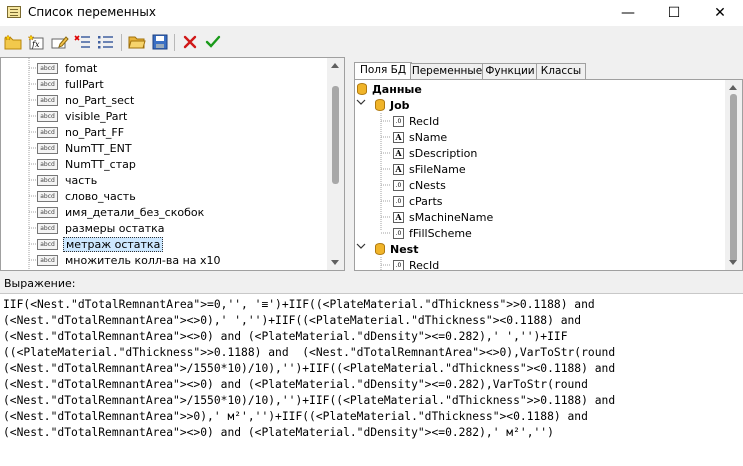  I want to click on variable-item: abcd размеры остатка, so click(102, 228).